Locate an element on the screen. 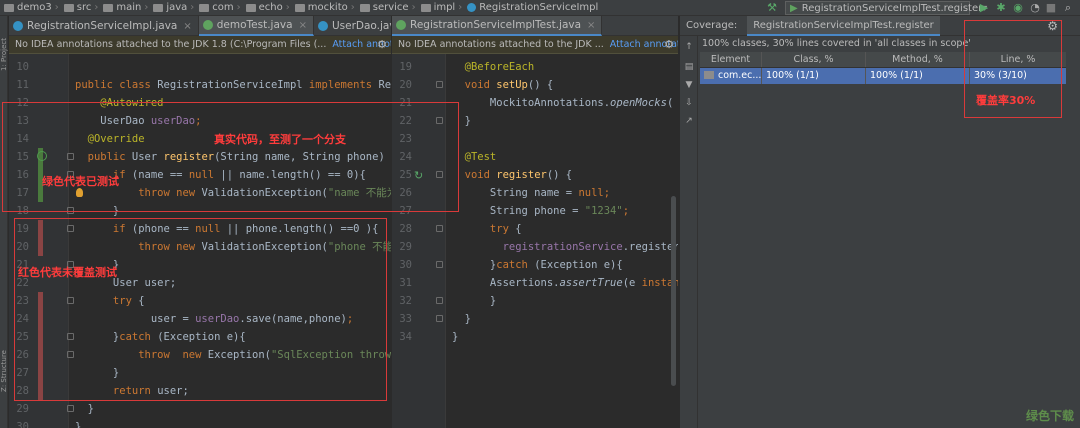 This screenshot has height=428, width=1080. breadcrumb-item: service › is located at coordinates (388, 7).